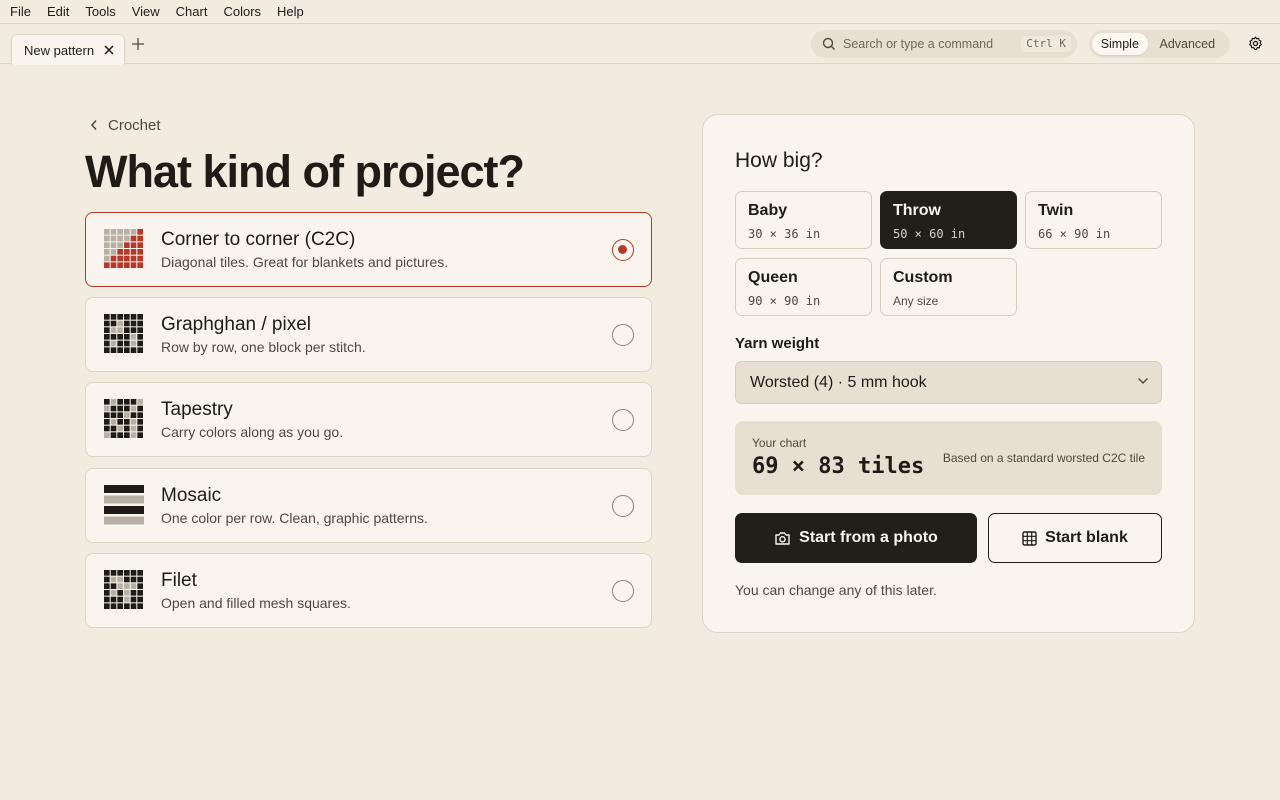 The image size is (1280, 800). I want to click on tab-label: New pattern, so click(59, 50).